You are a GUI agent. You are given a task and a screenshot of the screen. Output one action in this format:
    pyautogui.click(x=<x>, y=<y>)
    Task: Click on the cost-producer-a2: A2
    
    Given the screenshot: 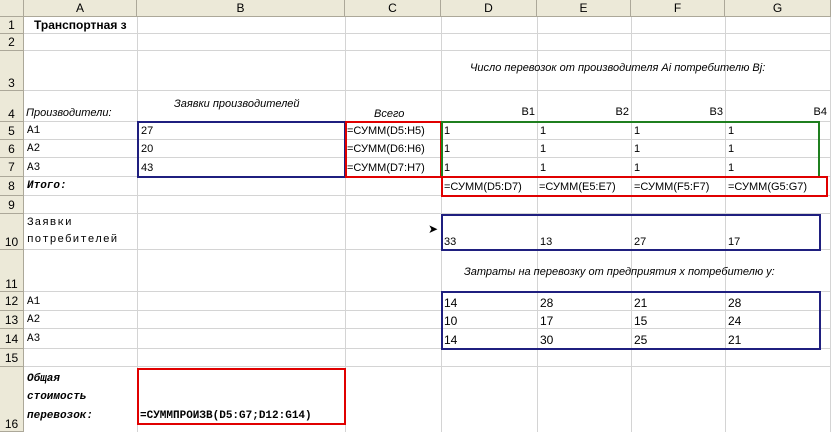 What is the action you would take?
    pyautogui.click(x=33, y=320)
    